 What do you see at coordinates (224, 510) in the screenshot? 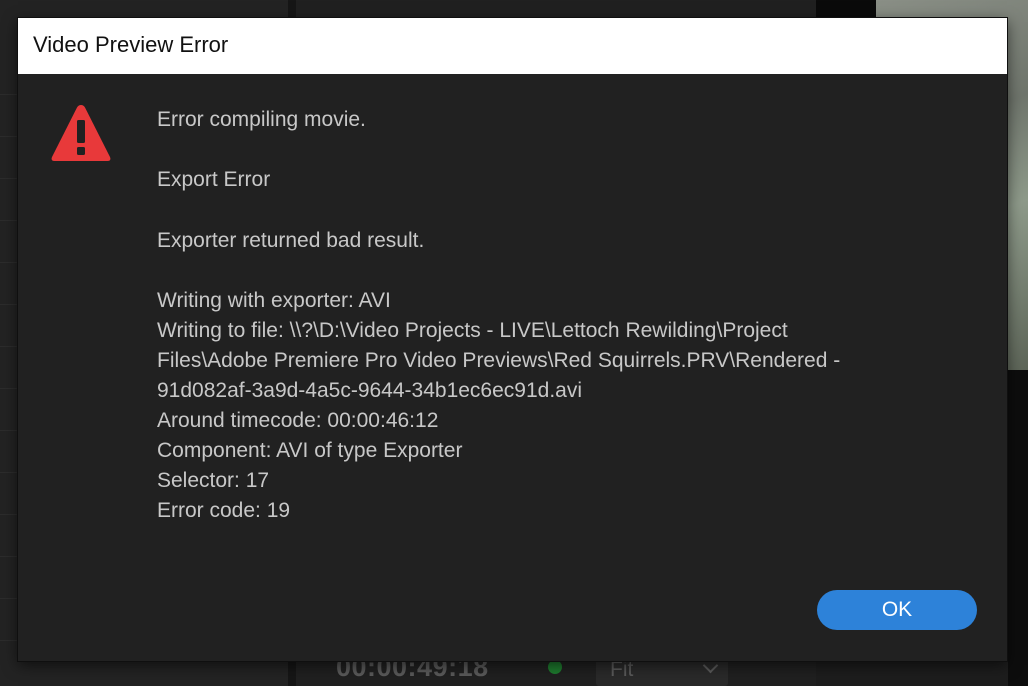
I see `error-detail-line: Error code: 19` at bounding box center [224, 510].